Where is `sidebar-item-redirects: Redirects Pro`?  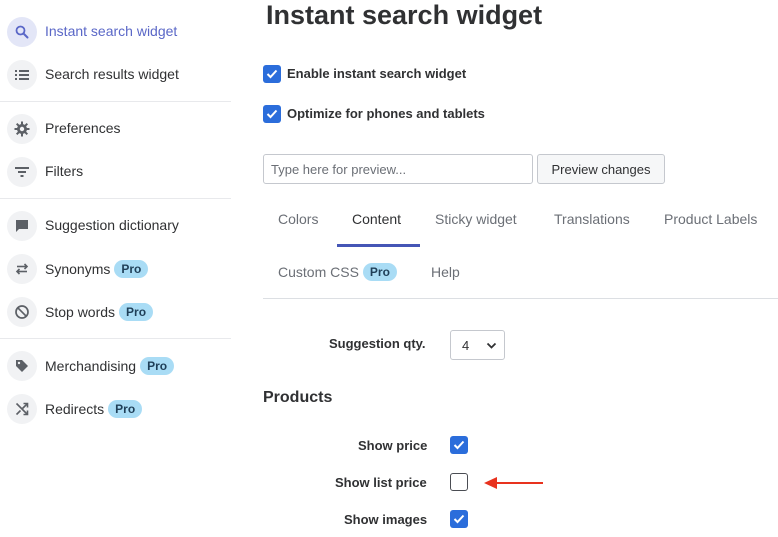 sidebar-item-redirects: Redirects Pro is located at coordinates (115, 409).